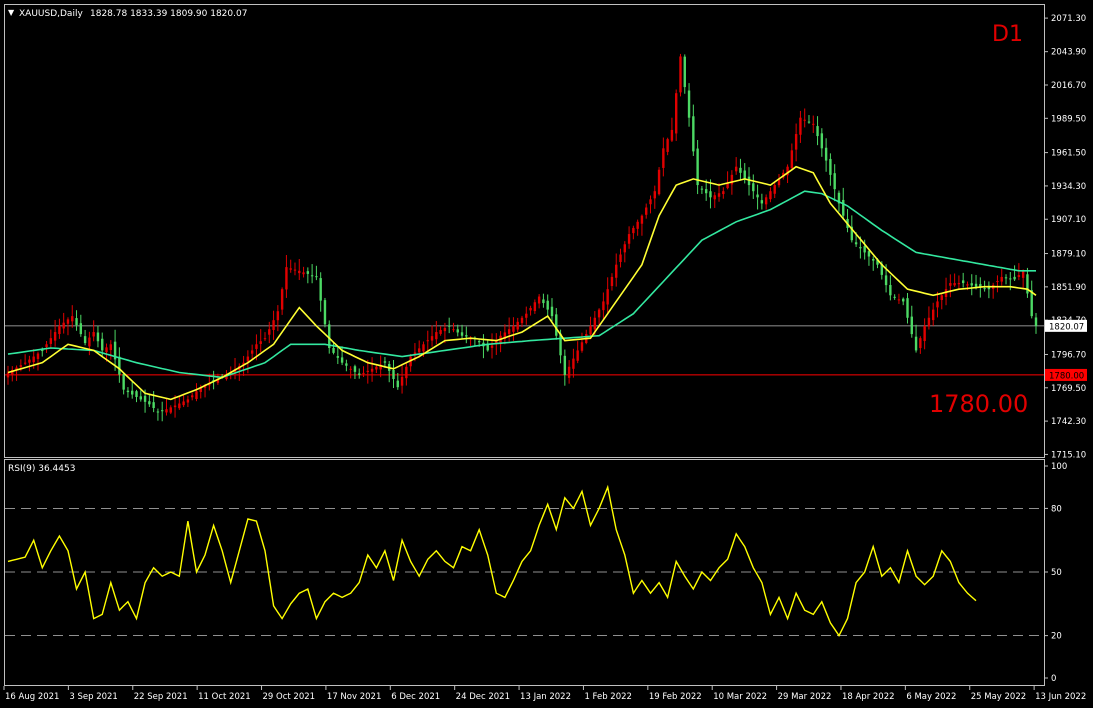 The image size is (1093, 708). What do you see at coordinates (931, 697) in the screenshot?
I see `time-axis-label: 6 May 2022` at bounding box center [931, 697].